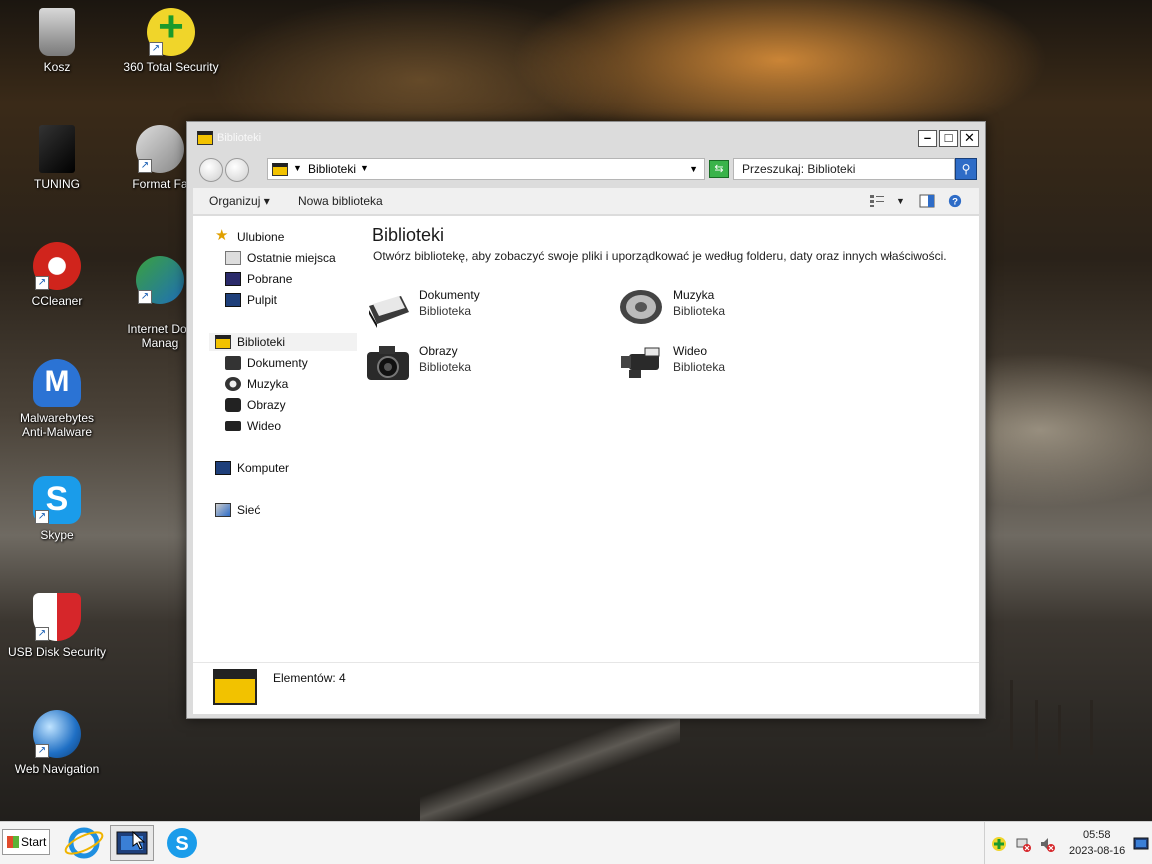 This screenshot has width=1152, height=864. Describe the element at coordinates (171, 67) in the screenshot. I see `desktop-icon-label: 360 Total Security` at that location.